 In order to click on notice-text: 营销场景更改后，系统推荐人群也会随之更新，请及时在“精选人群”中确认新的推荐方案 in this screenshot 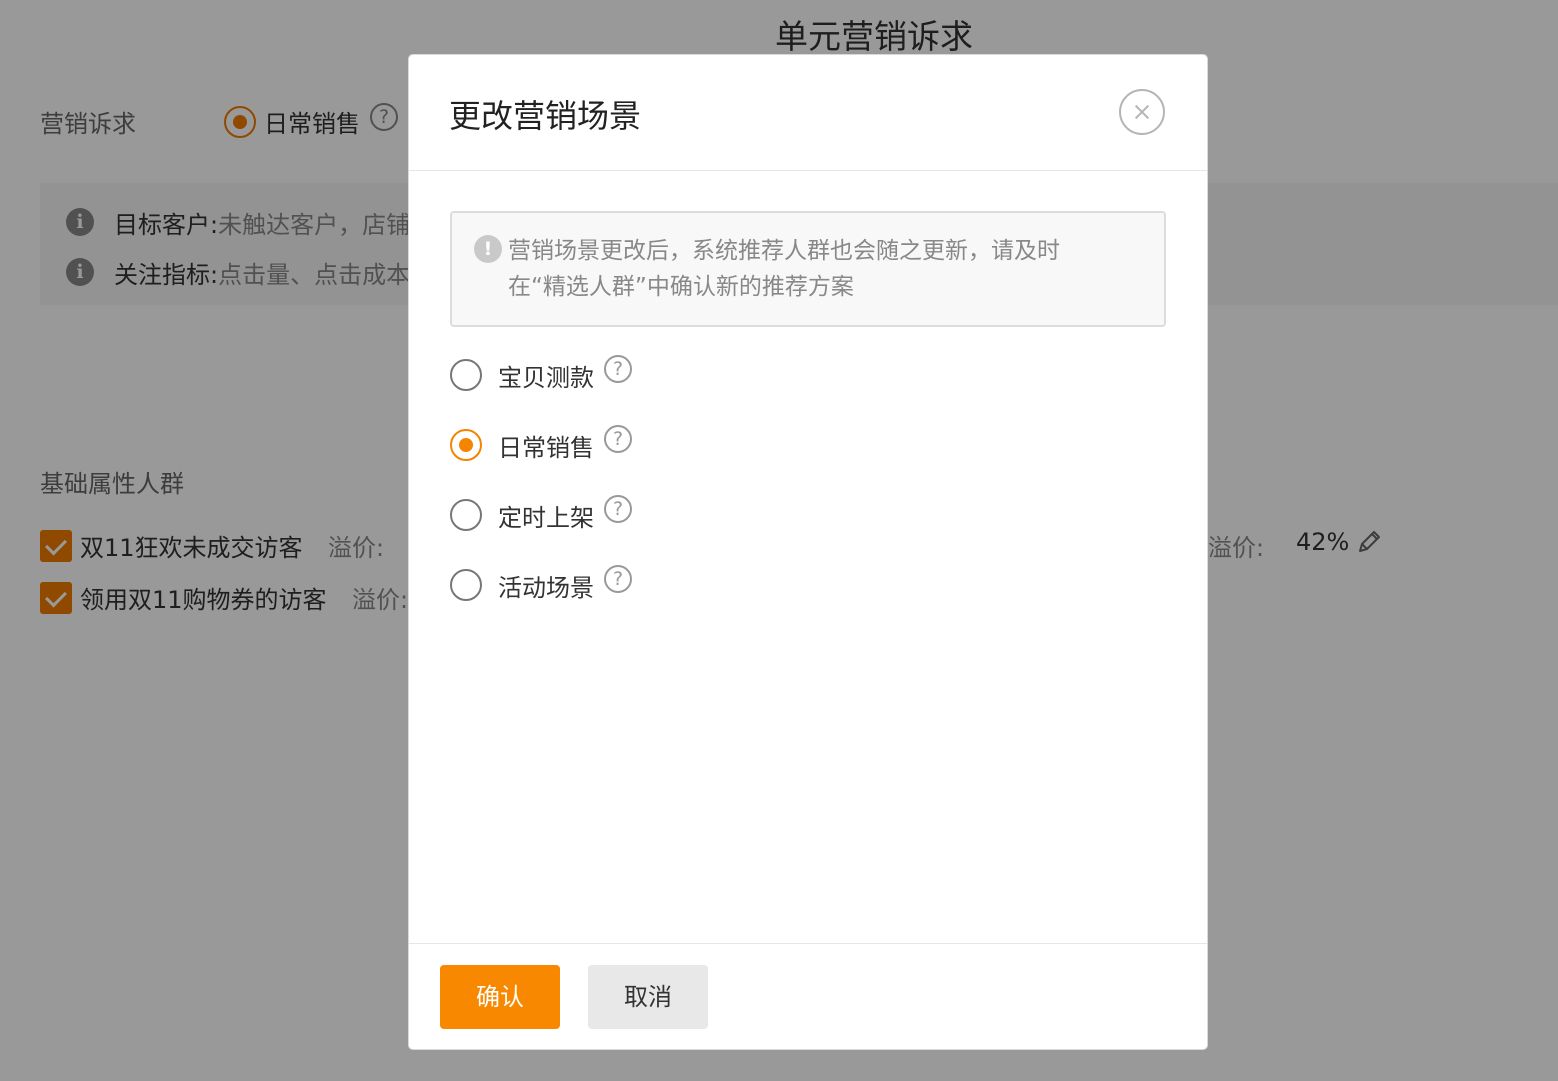, I will do `click(784, 269)`.